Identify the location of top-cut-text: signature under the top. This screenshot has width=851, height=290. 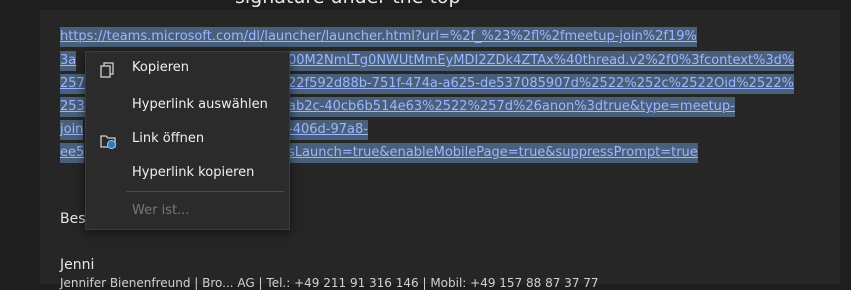
(348, 4).